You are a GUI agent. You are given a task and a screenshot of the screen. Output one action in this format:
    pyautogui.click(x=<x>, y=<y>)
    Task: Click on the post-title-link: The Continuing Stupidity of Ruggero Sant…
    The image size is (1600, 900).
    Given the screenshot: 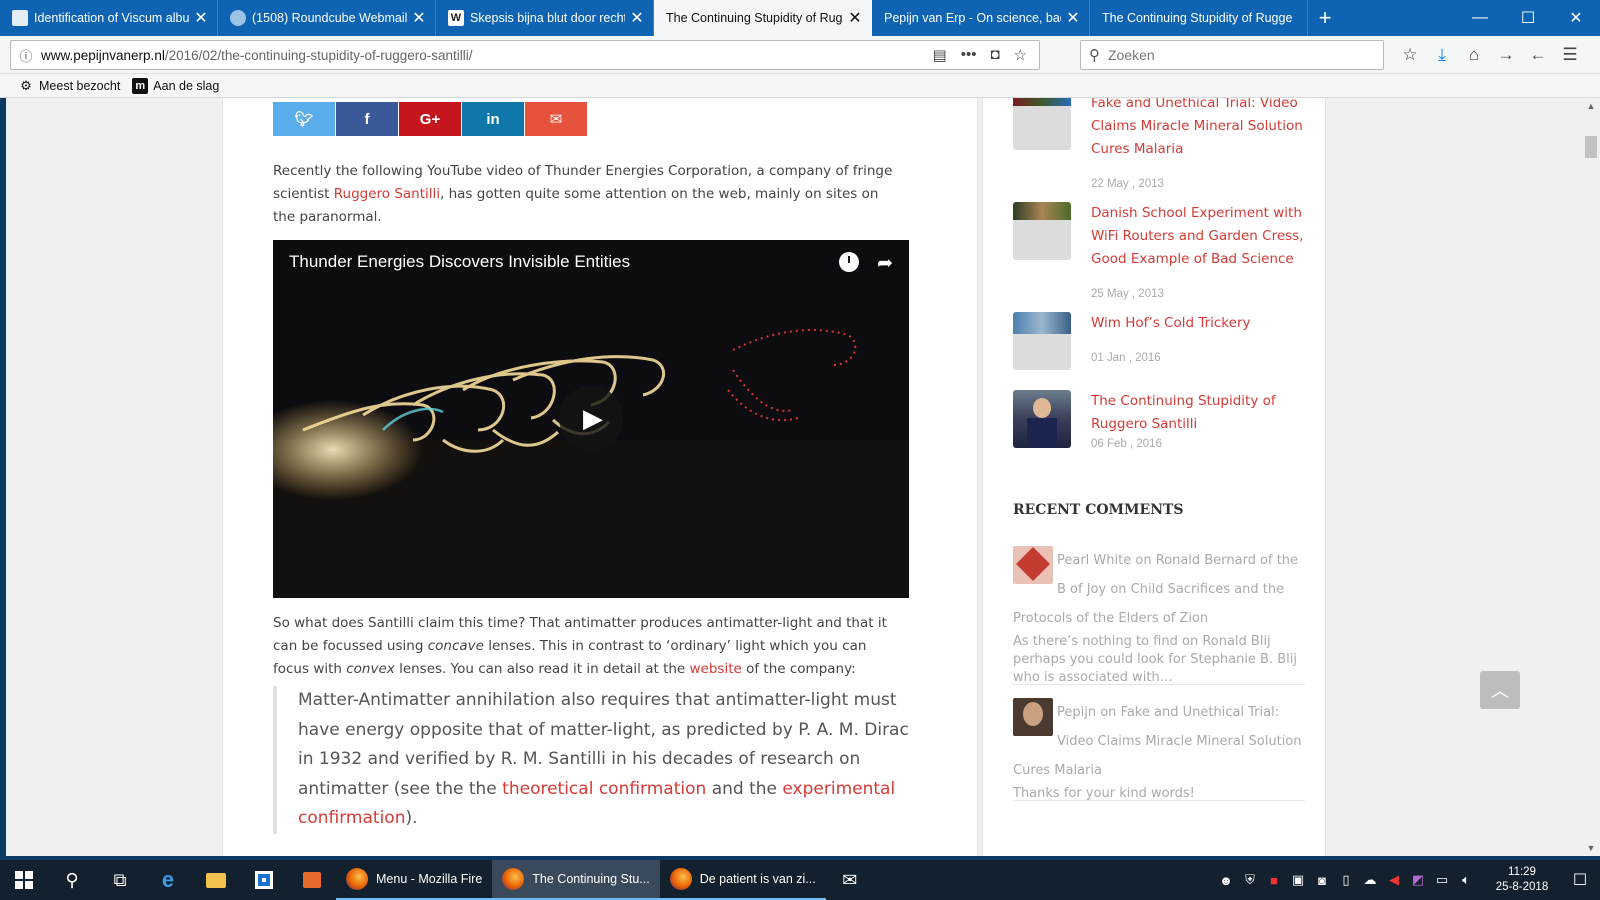 What is the action you would take?
    pyautogui.click(x=1201, y=413)
    